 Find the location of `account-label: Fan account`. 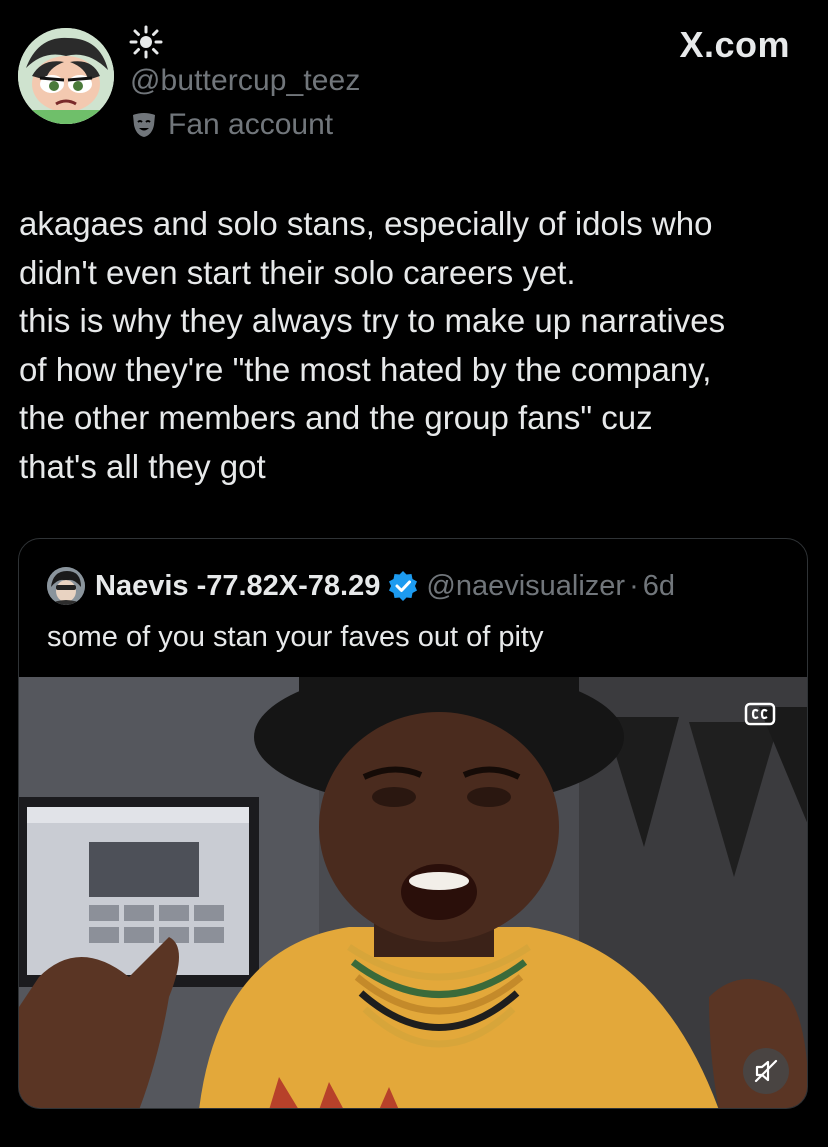

account-label: Fan account is located at coordinates (251, 124).